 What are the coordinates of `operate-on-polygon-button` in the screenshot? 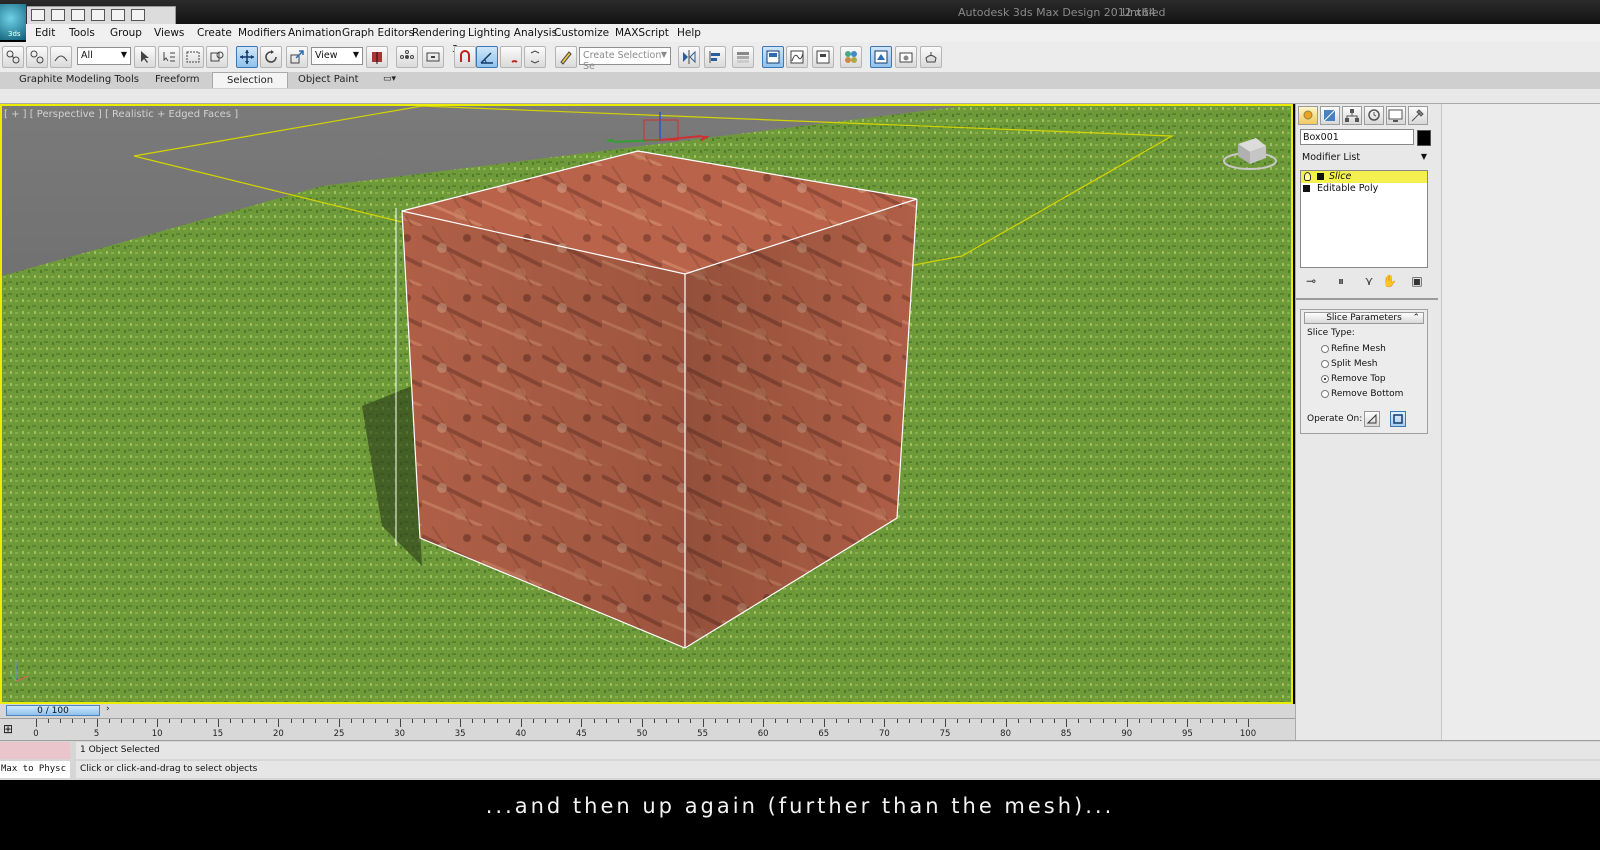 It's located at (1398, 419).